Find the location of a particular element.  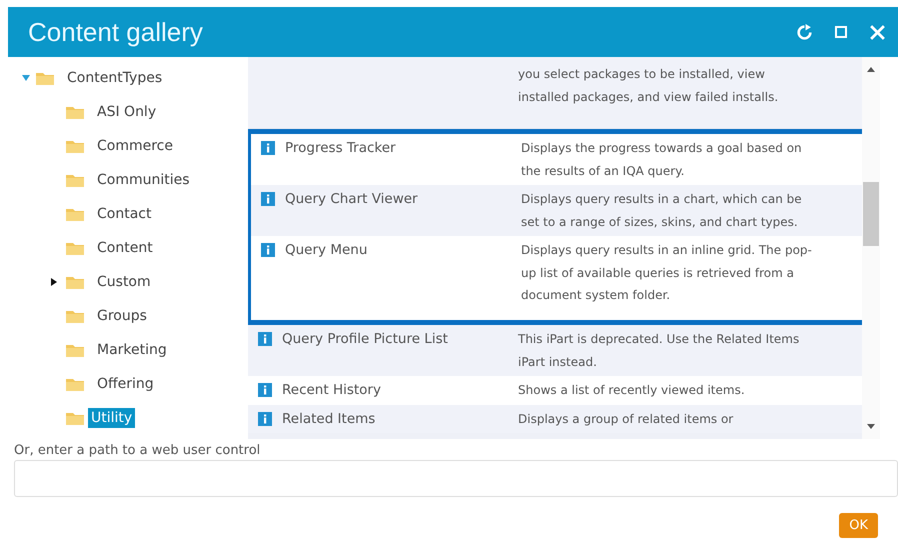

item-name: Query Menu is located at coordinates (326, 250).